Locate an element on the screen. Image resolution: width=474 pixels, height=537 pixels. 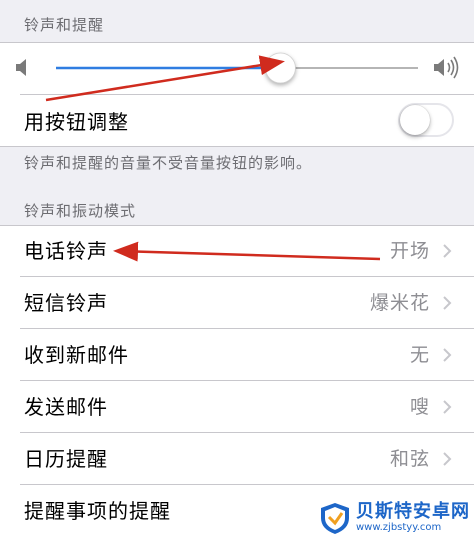
ringer-section-header: 铃声和提醒 is located at coordinates (64, 25).